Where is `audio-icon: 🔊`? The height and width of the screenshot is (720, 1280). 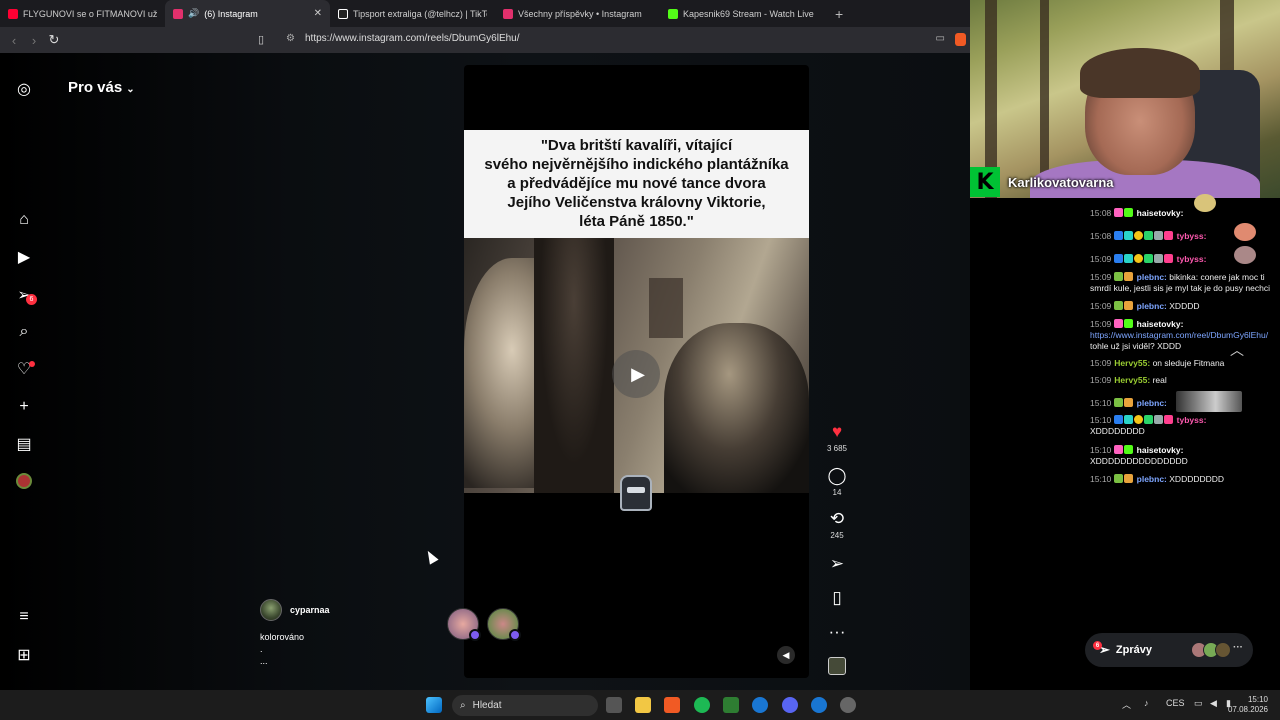
audio-icon: 🔊 is located at coordinates (193, 13).